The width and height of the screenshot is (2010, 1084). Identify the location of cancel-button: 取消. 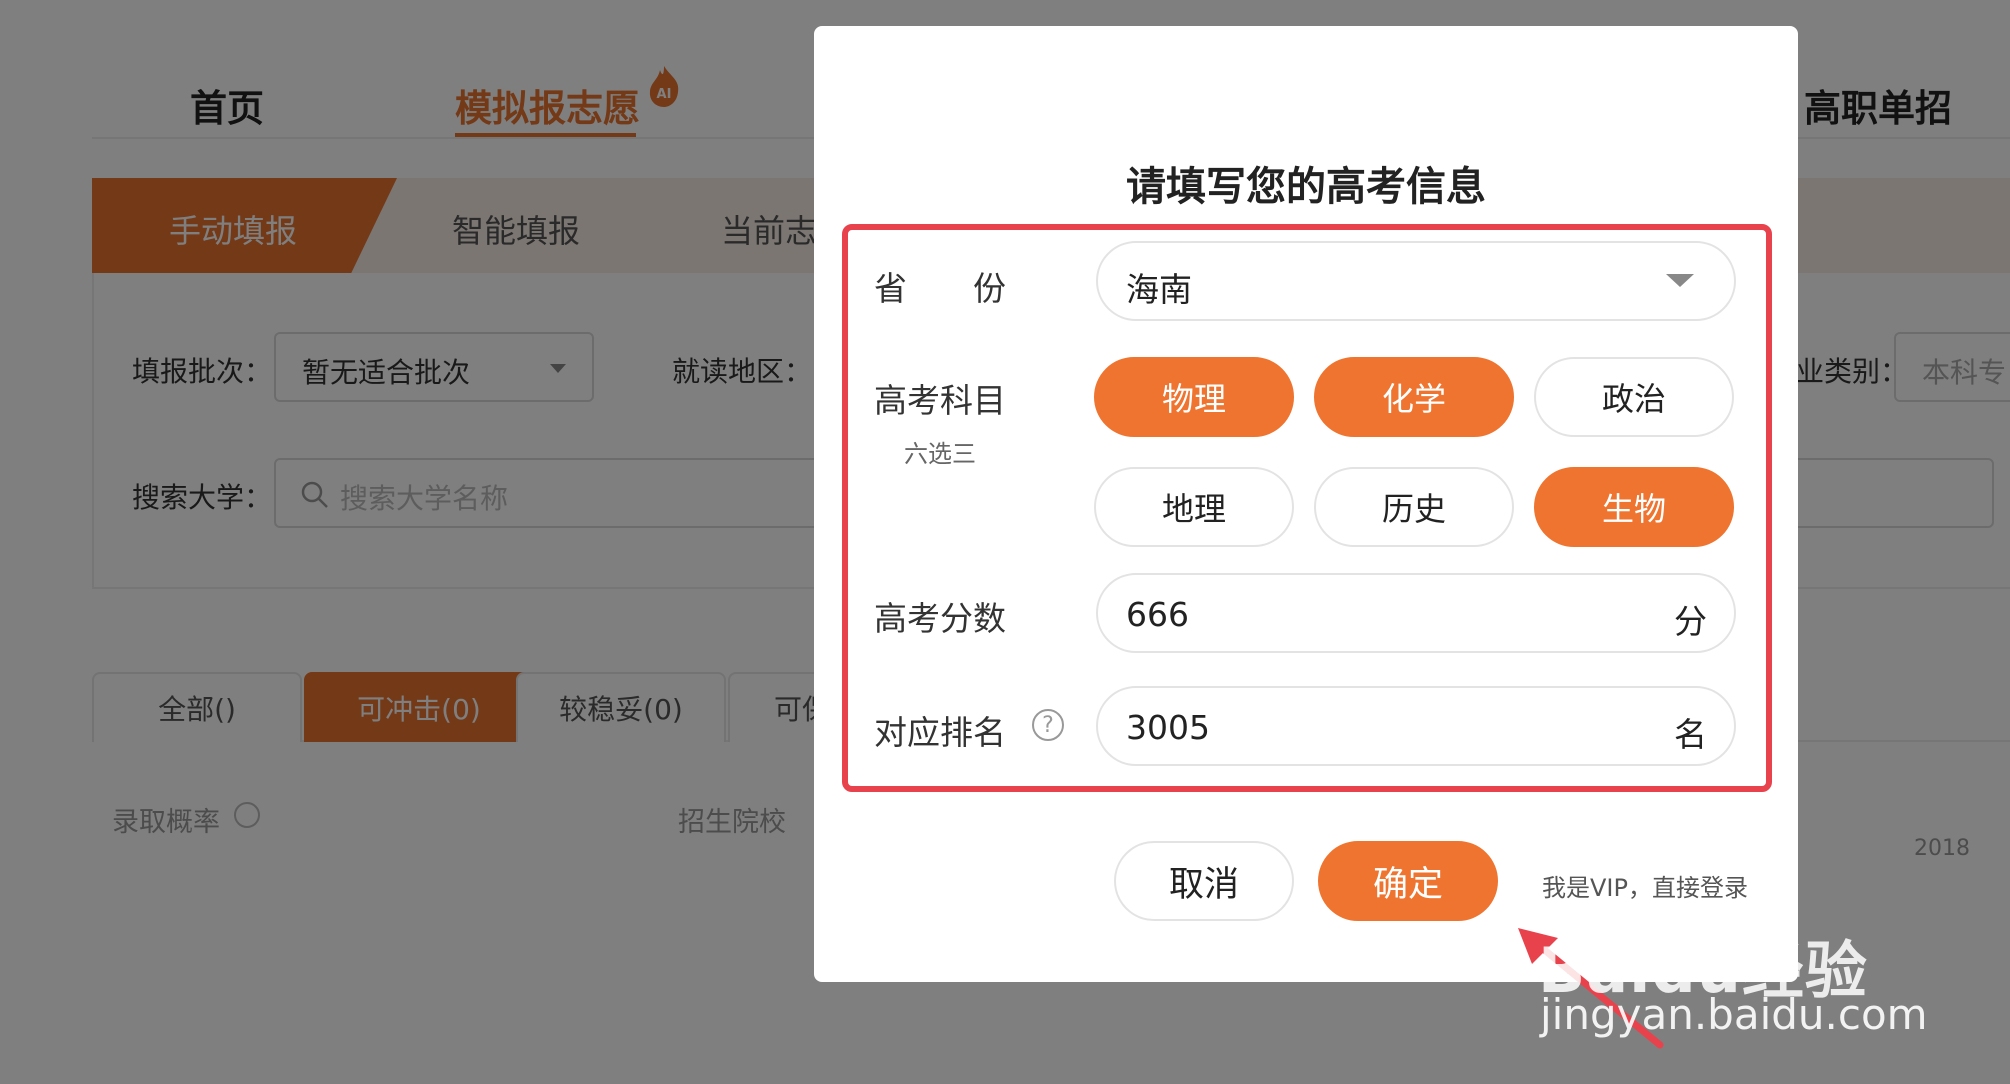
(1204, 881).